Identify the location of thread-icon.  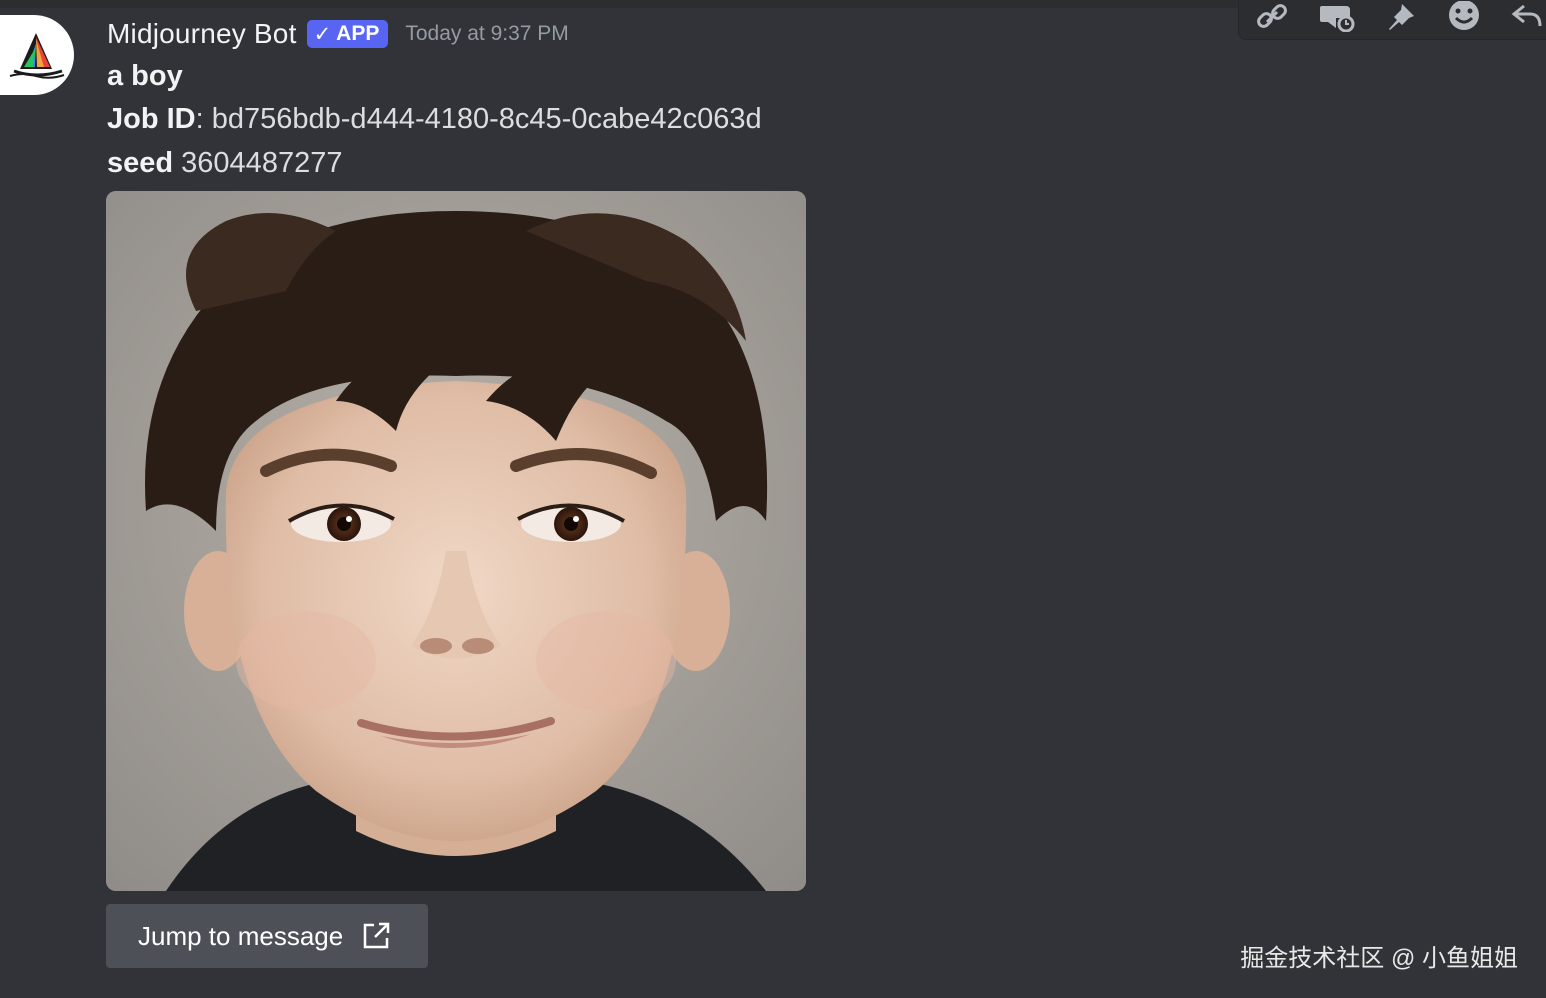
(1336, 17).